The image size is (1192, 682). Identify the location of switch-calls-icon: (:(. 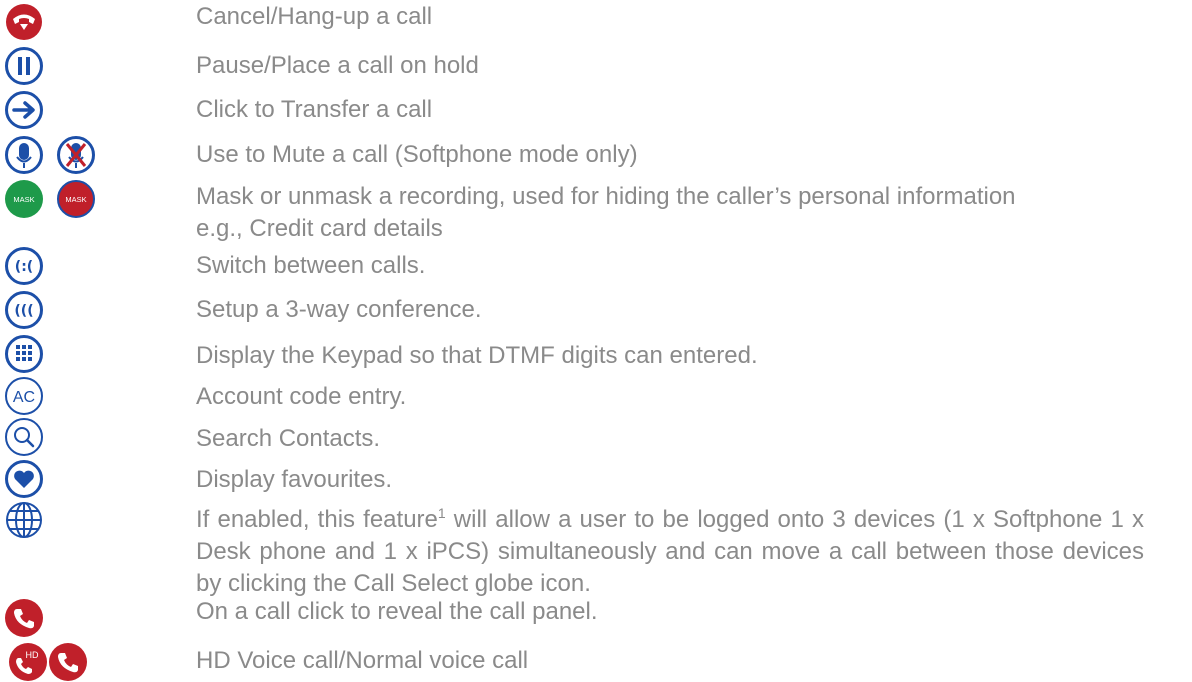
(24, 266).